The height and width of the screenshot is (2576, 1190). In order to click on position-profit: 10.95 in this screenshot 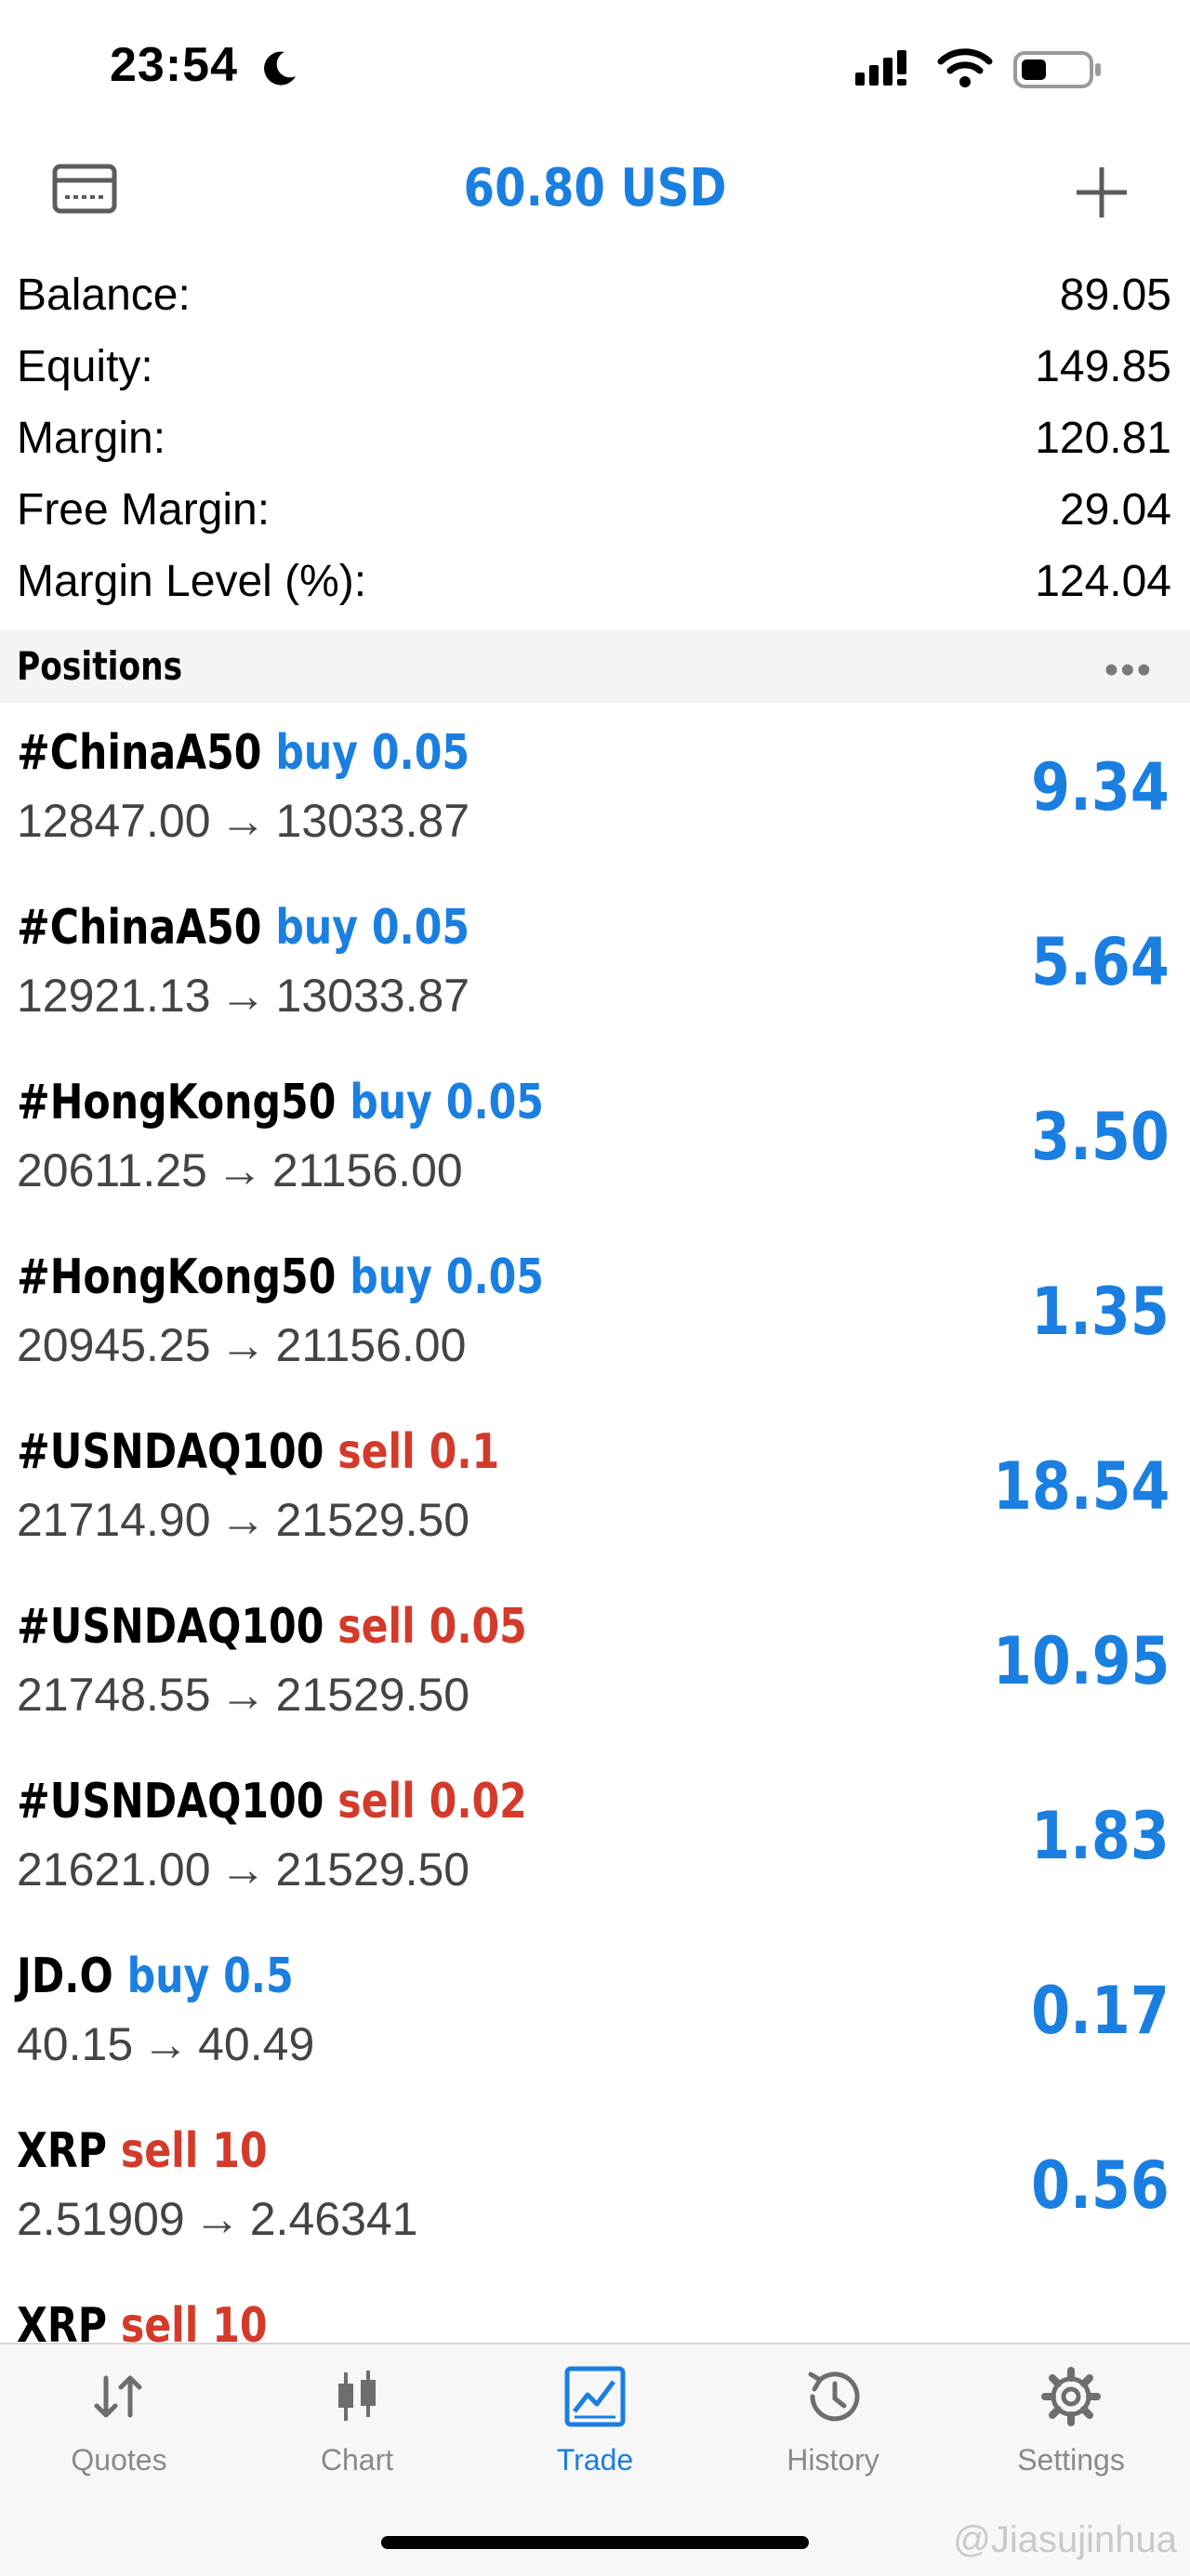, I will do `click(1081, 1661)`.